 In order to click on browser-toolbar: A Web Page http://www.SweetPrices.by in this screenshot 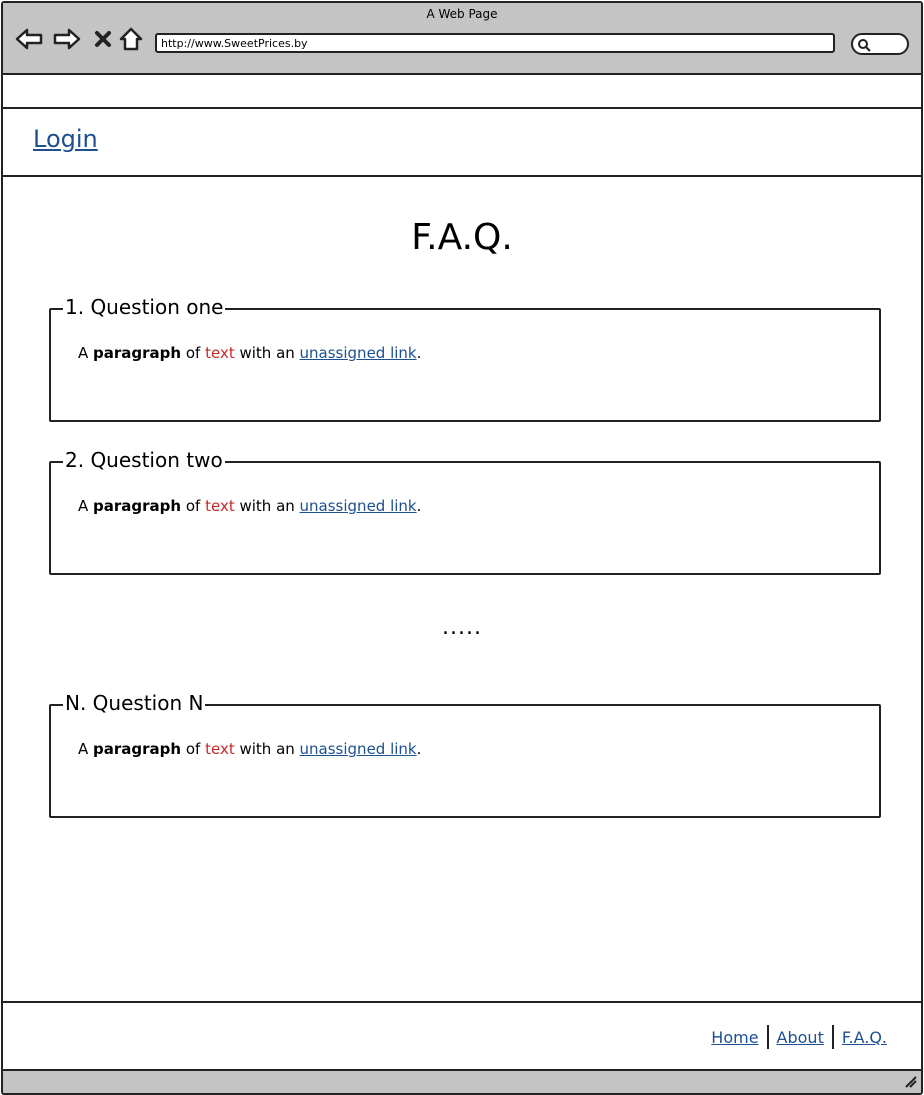, I will do `click(462, 39)`.